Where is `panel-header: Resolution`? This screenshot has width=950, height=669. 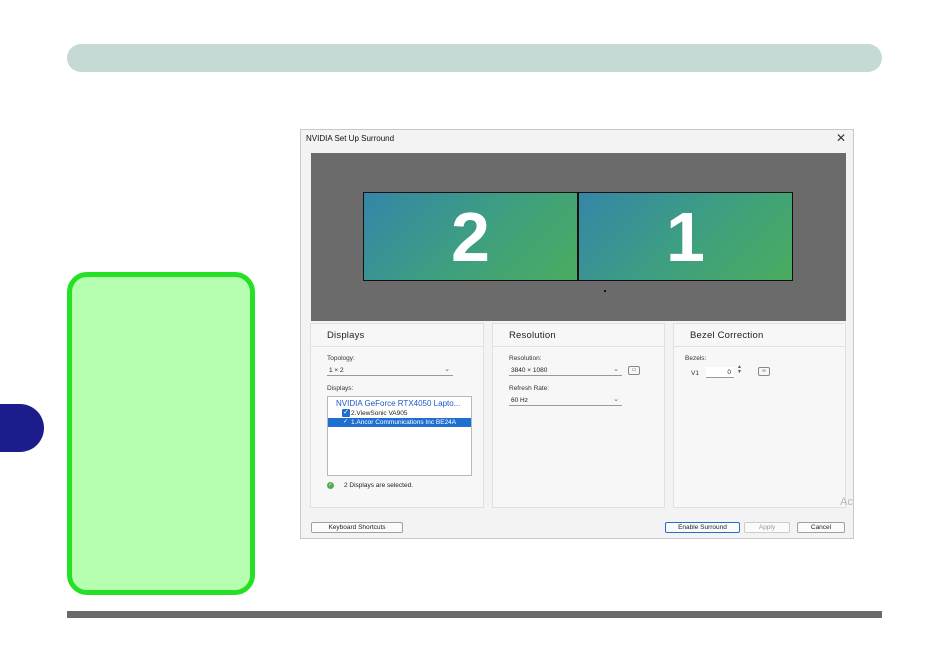 panel-header: Resolution is located at coordinates (578, 335).